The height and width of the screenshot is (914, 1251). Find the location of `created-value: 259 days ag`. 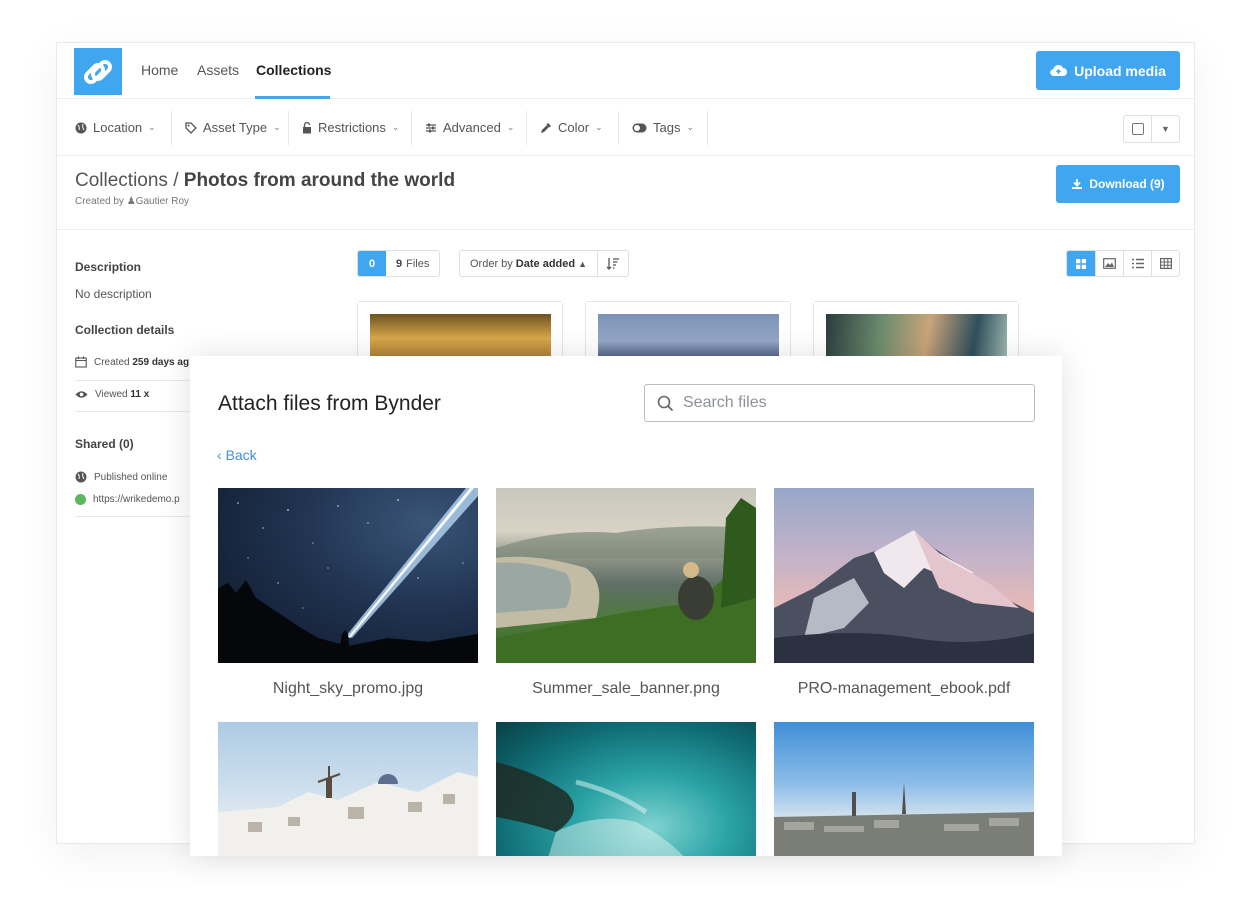

created-value: 259 days ag is located at coordinates (161, 362).